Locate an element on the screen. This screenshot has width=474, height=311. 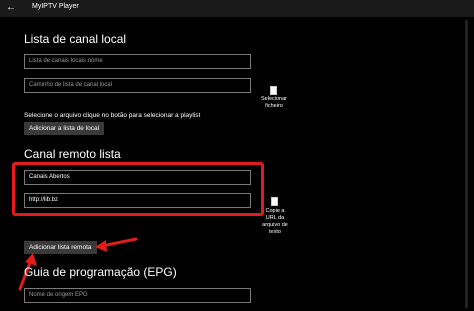
epg-source-name-input: Nome de origem EPG is located at coordinates (137, 295).